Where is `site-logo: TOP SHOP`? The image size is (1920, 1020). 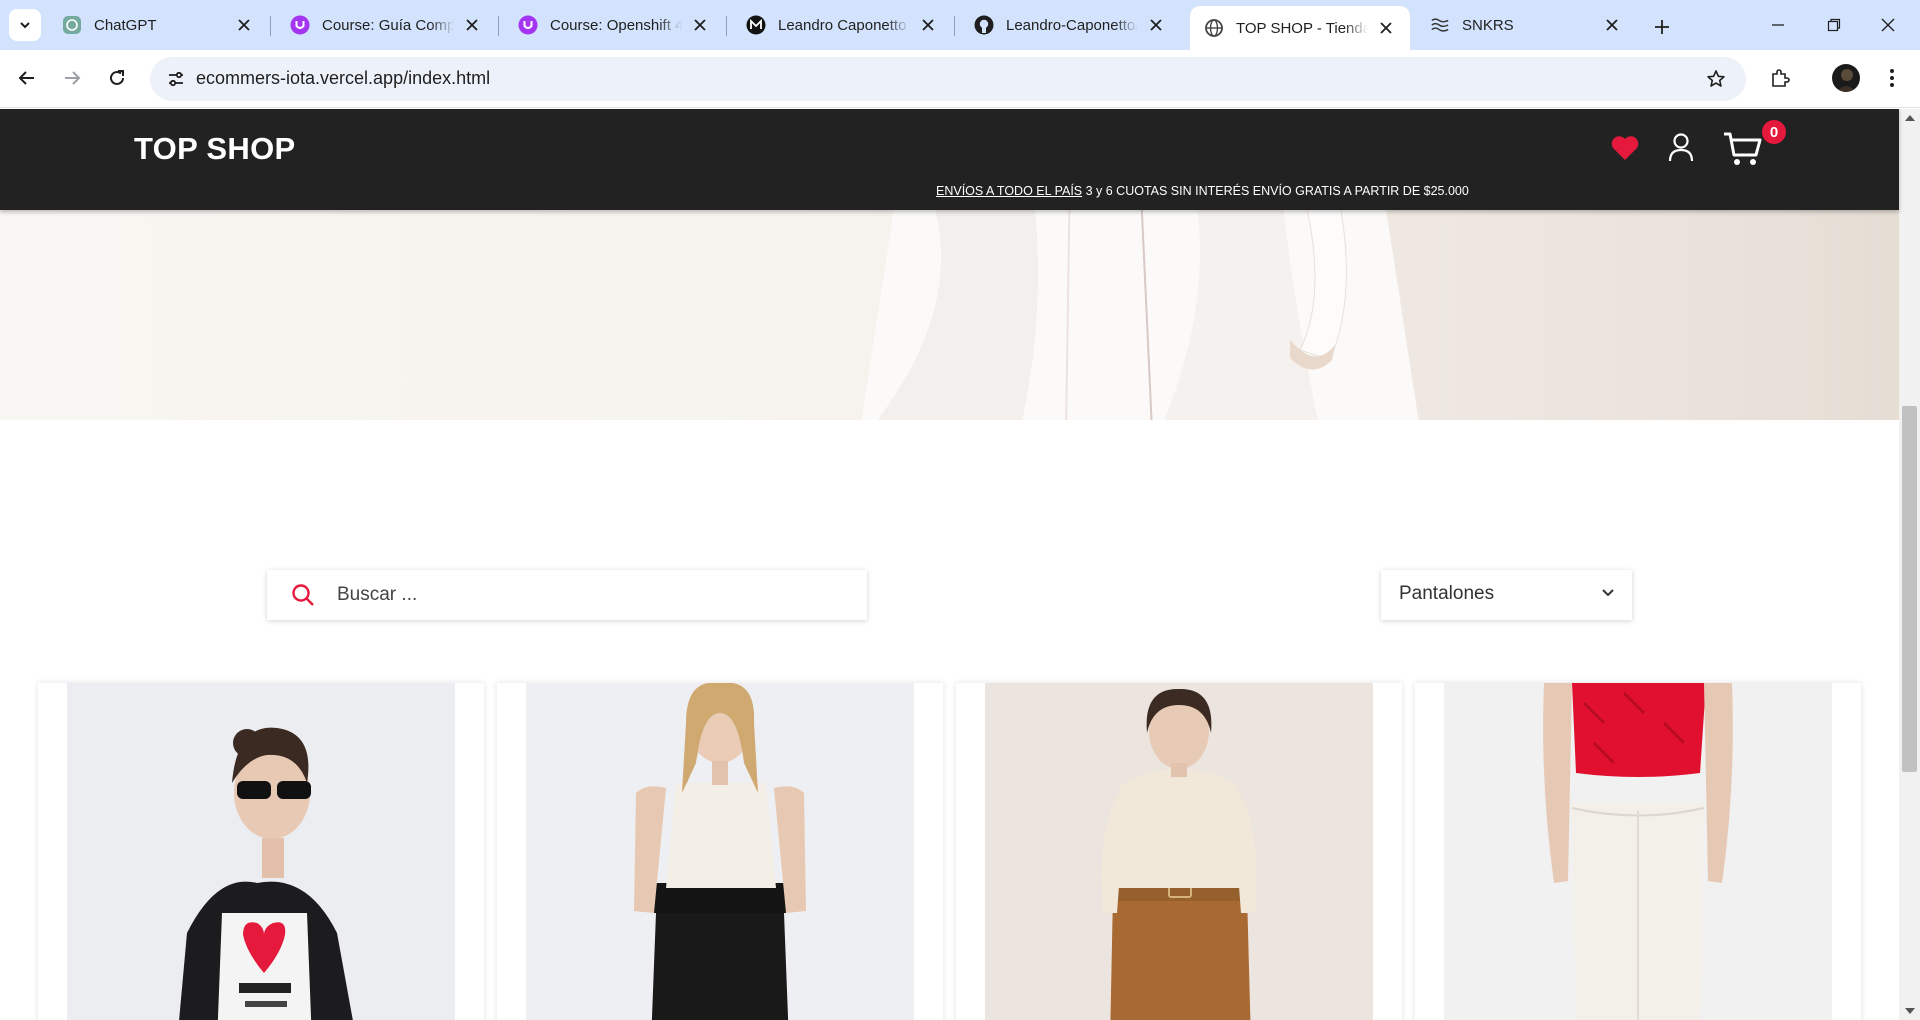
site-logo: TOP SHOP is located at coordinates (214, 149).